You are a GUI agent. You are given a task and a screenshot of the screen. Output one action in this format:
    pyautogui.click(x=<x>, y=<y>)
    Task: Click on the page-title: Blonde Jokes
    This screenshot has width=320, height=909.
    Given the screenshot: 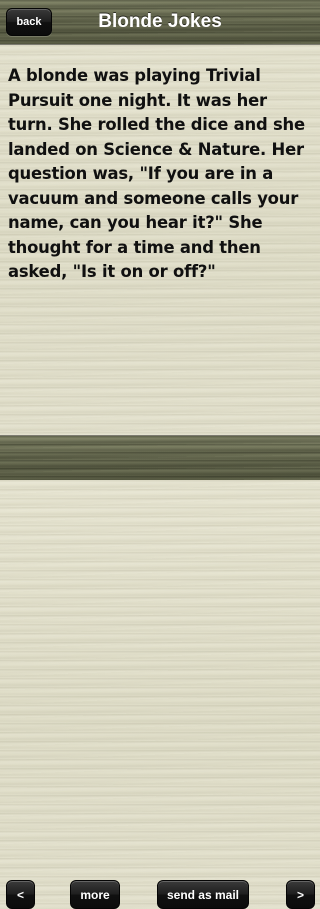 What is the action you would take?
    pyautogui.click(x=160, y=21)
    